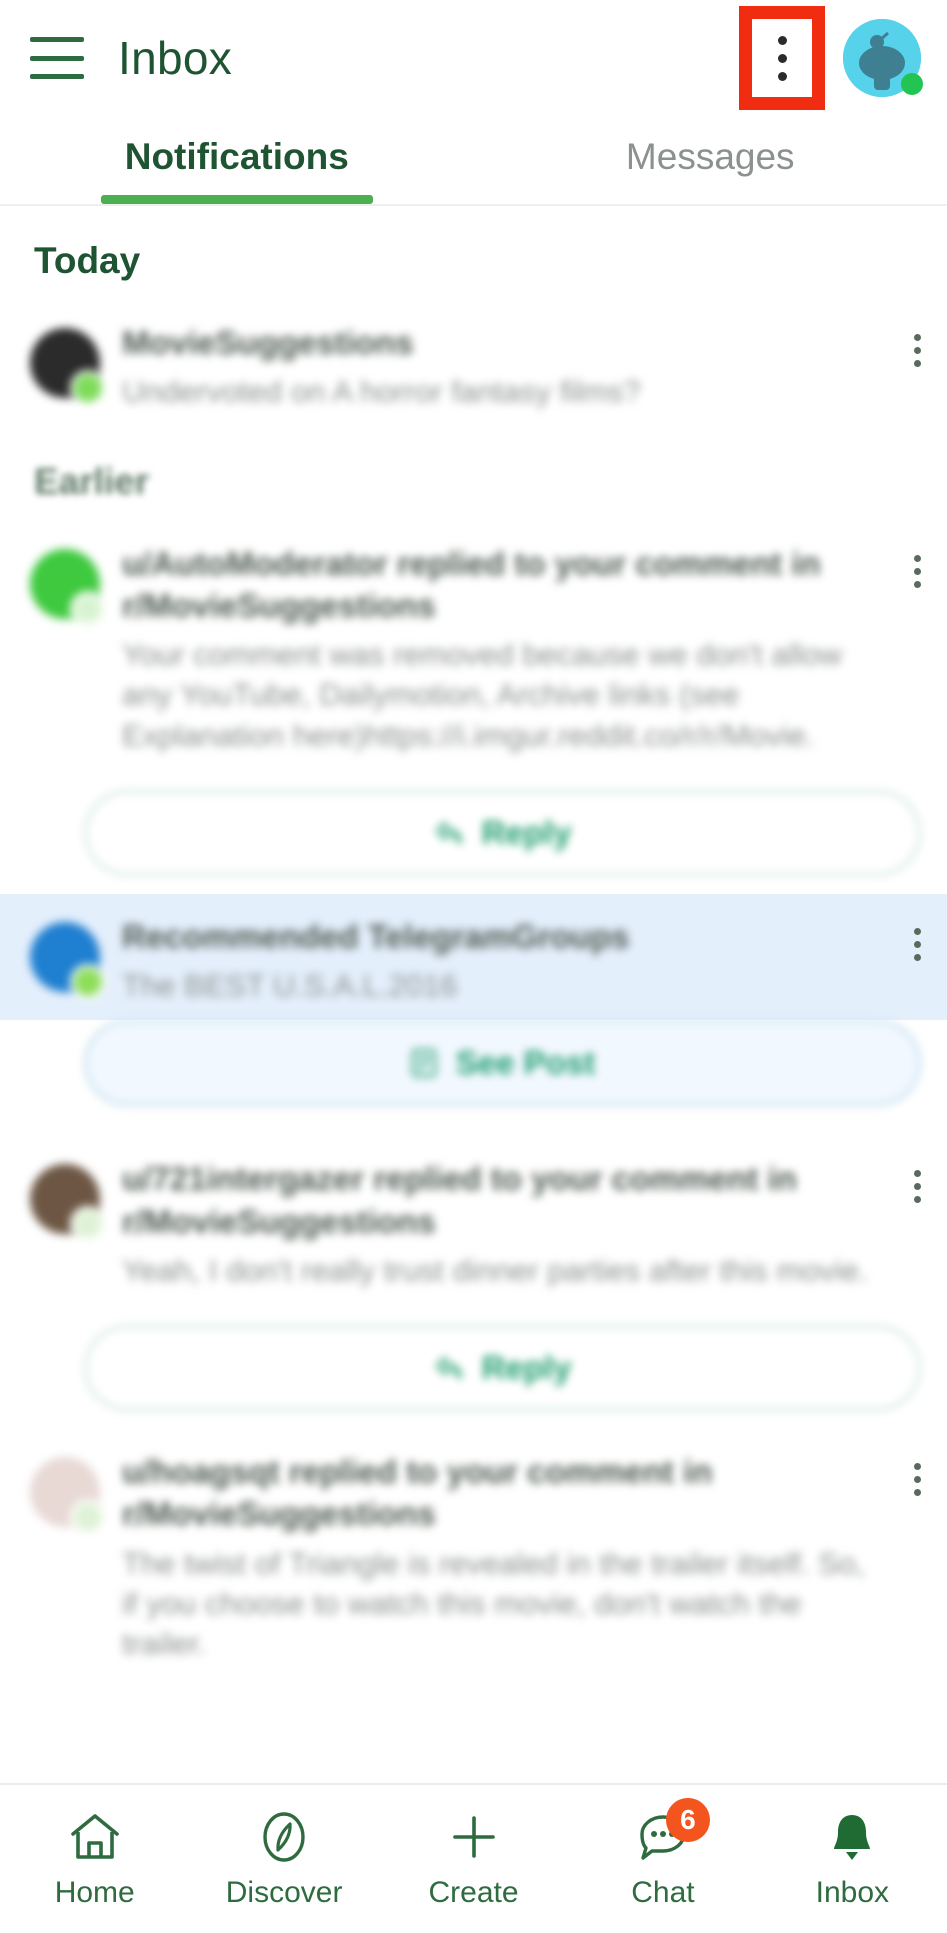 This screenshot has width=947, height=1933. I want to click on nav-item-home: Home, so click(94, 1859).